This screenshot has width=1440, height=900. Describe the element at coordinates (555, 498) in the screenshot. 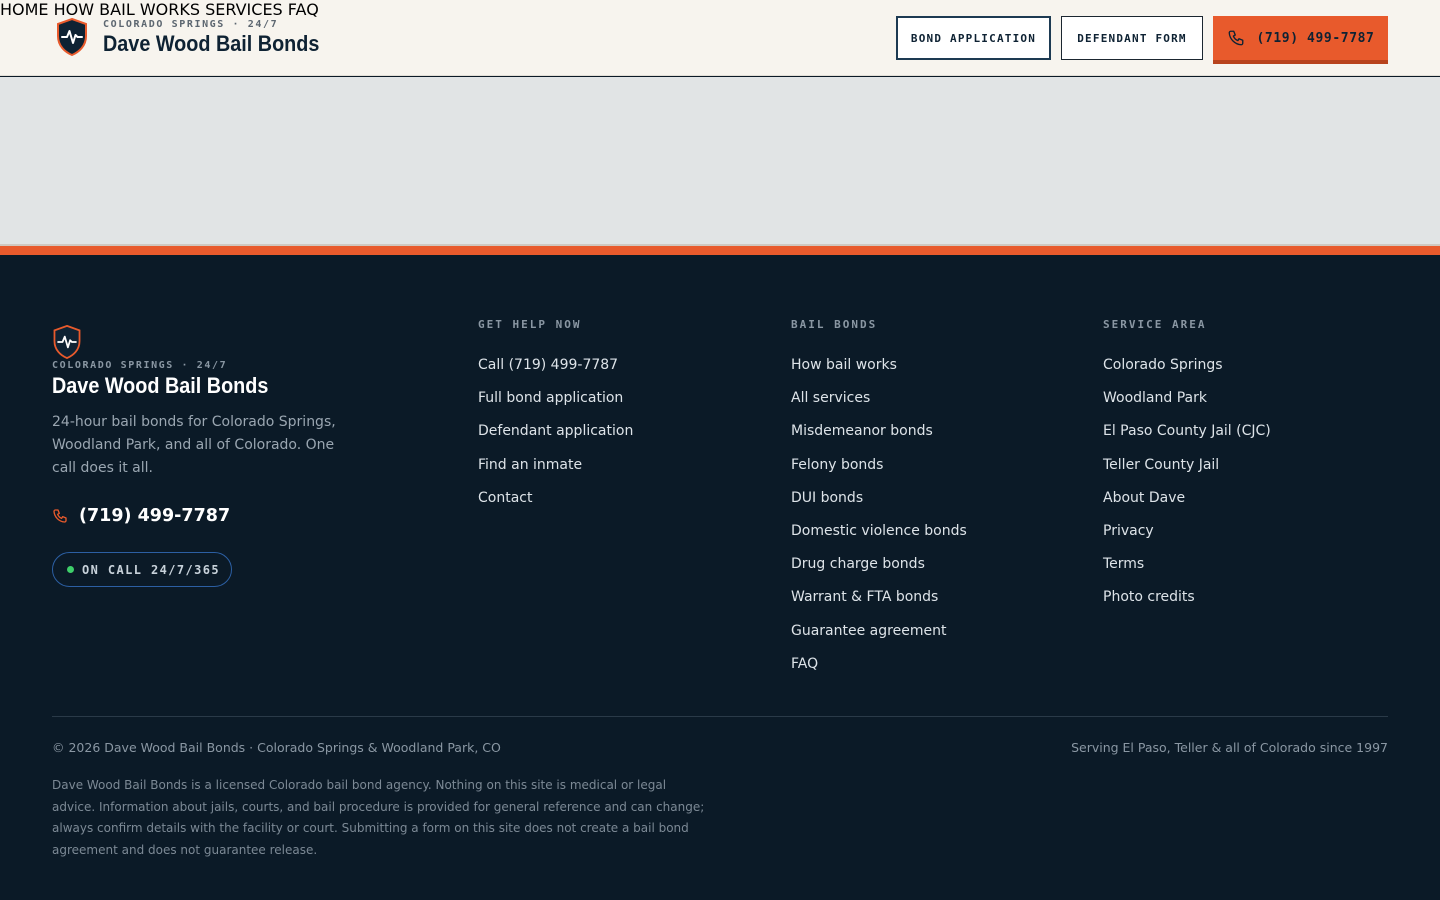

I see `footer-link-contact: Contact` at that location.